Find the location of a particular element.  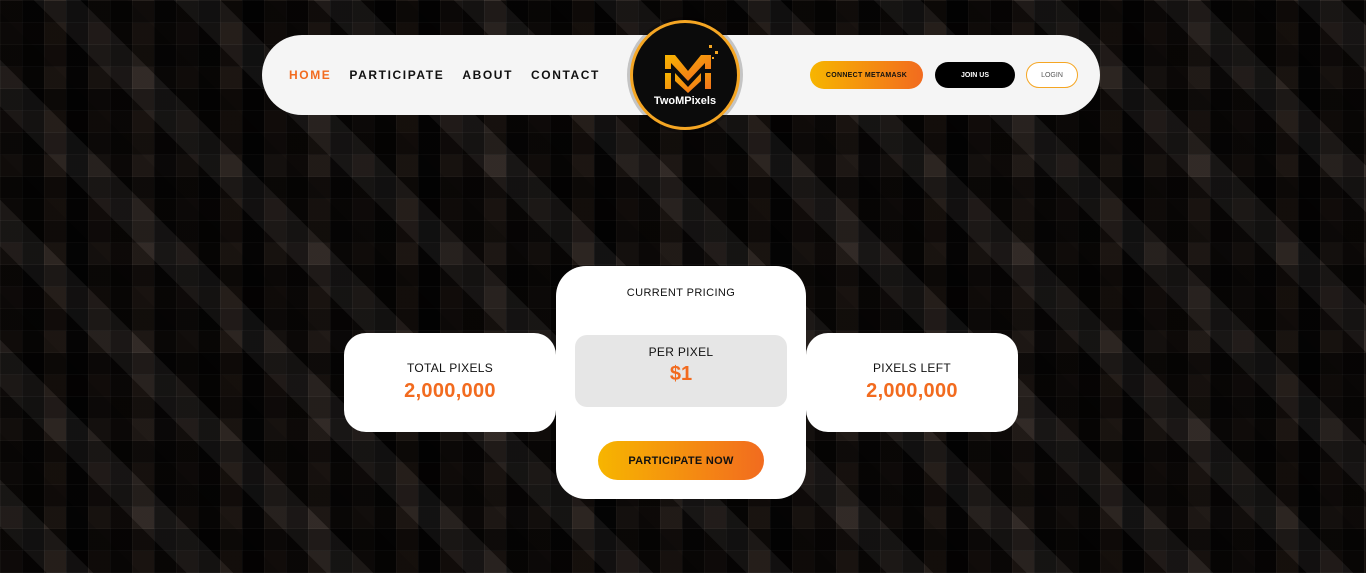

mm-logo-icon is located at coordinates (688, 74).